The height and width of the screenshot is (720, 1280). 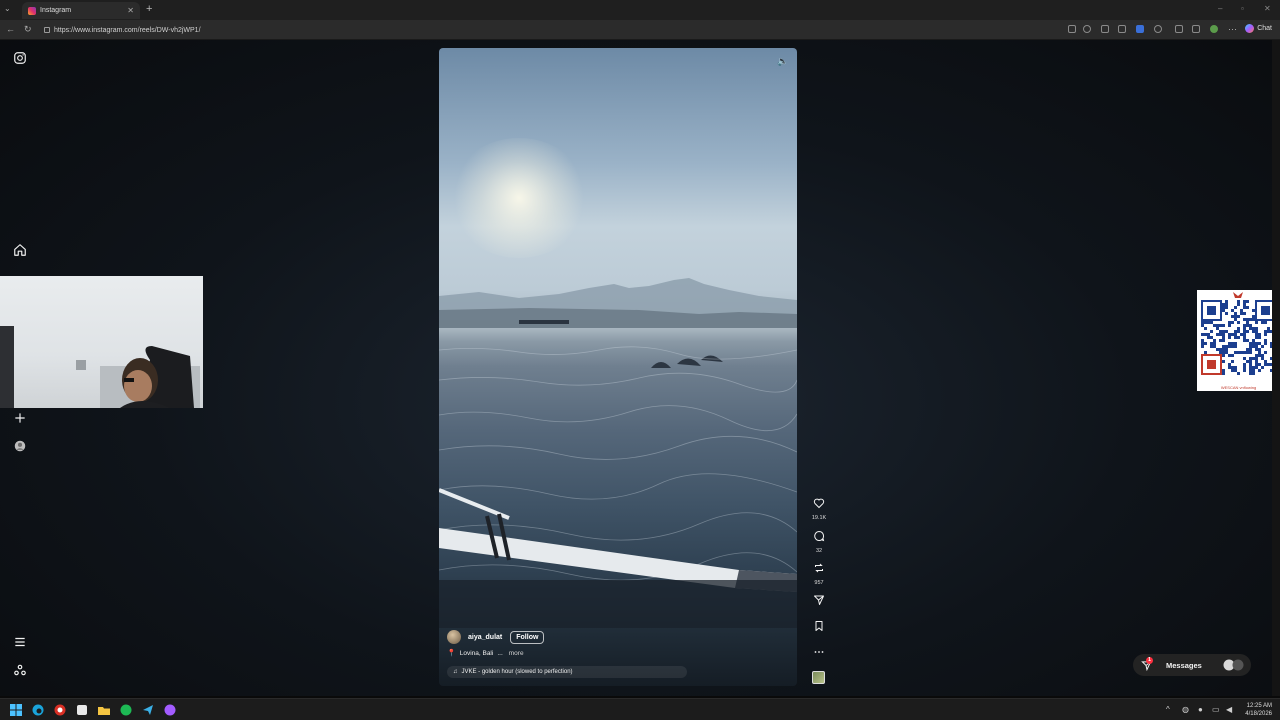 I want to click on menu-icon, so click(x=20, y=642).